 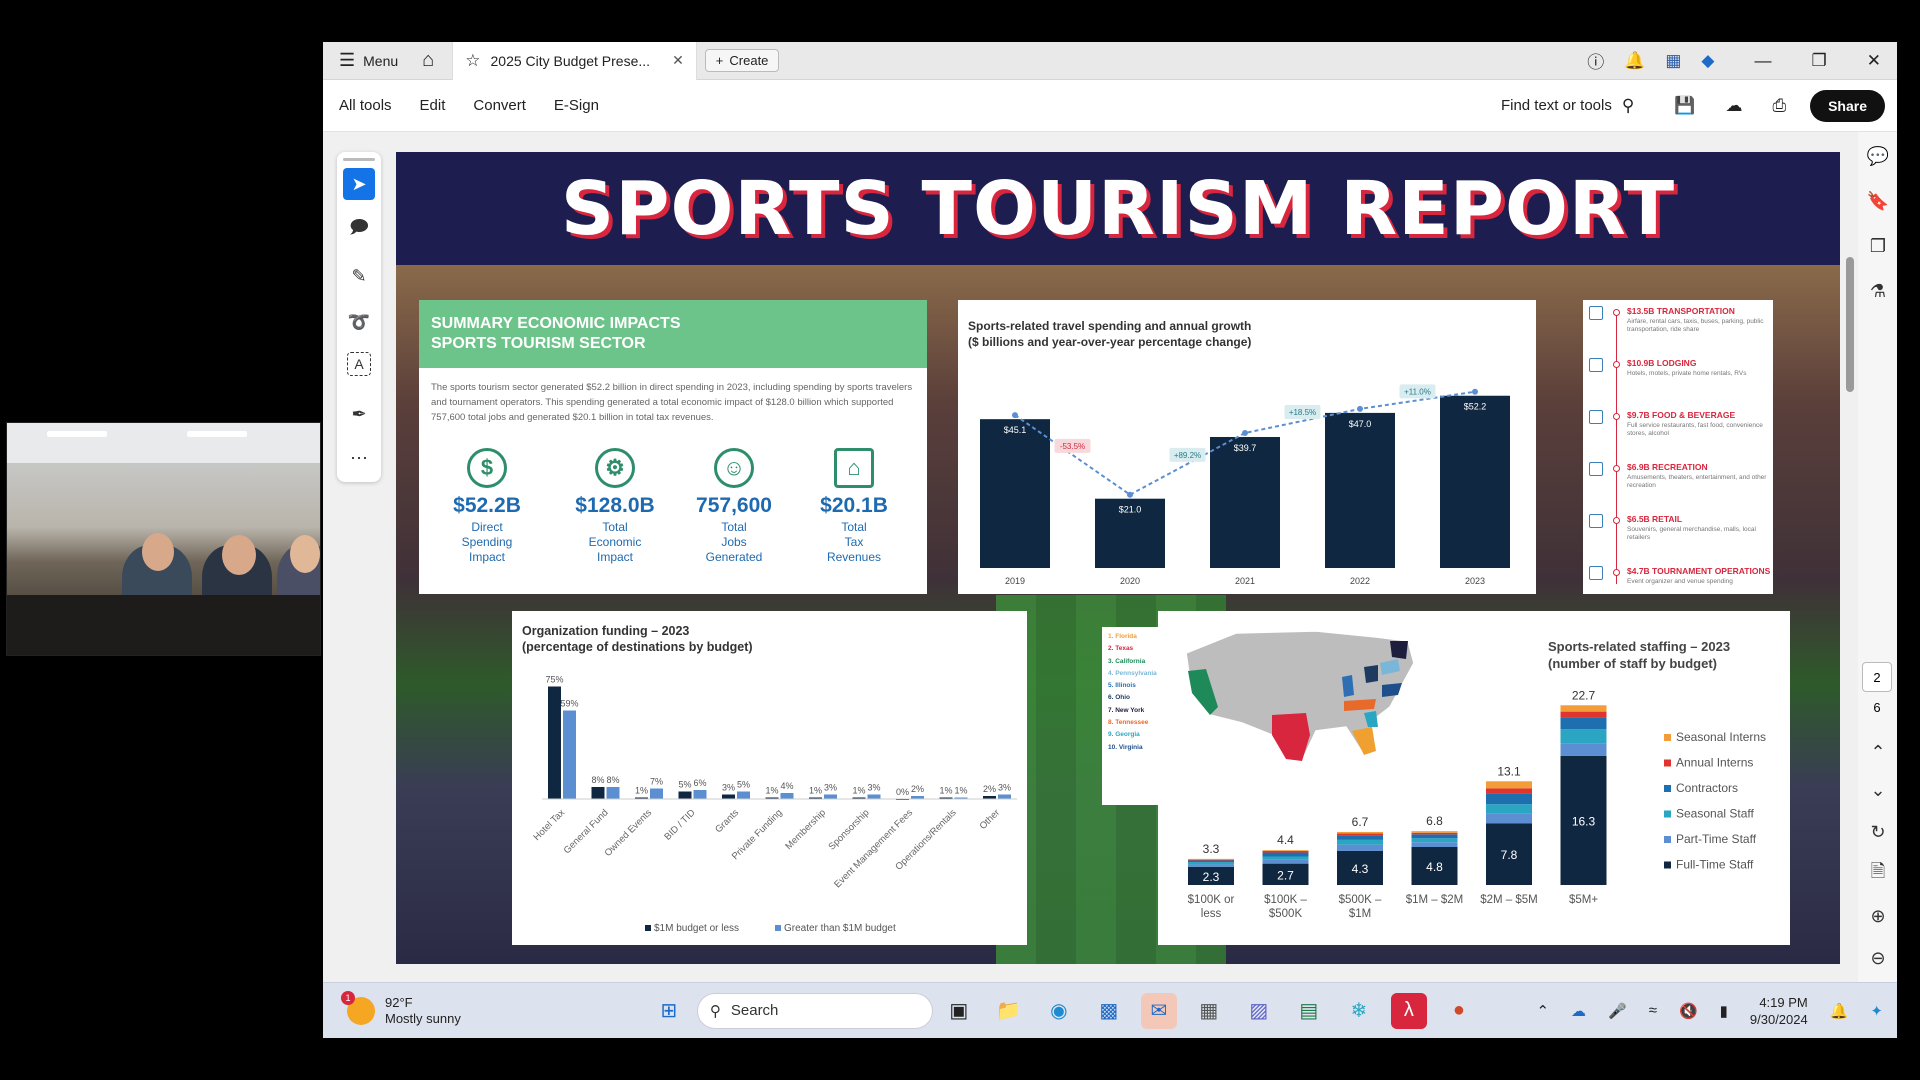 I want to click on windows-start-icon: ⊞, so click(x=669, y=1011).